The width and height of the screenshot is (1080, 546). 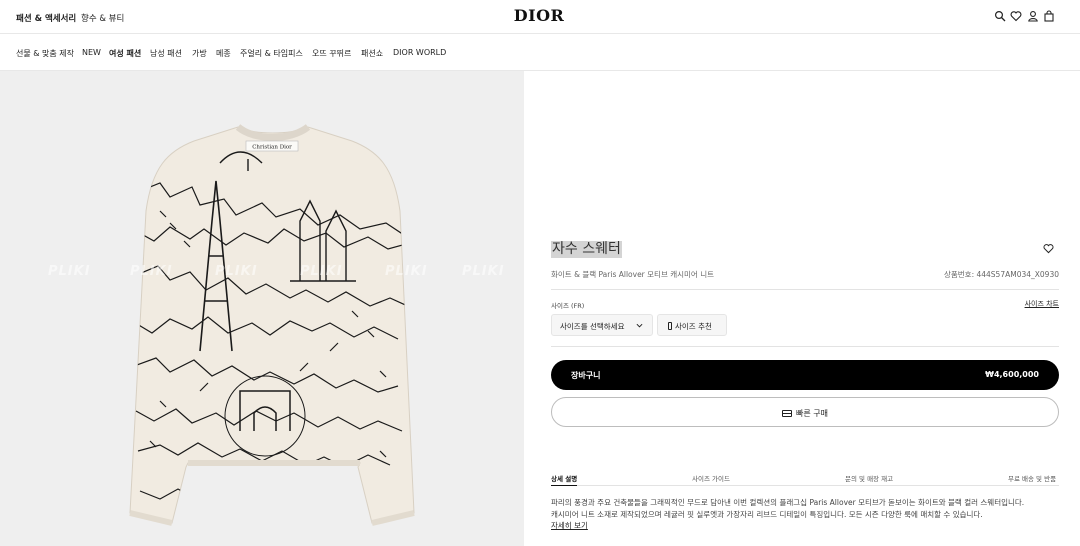 What do you see at coordinates (271, 53) in the screenshot?
I see `nav-item-jewelry: 주얼리 & 타임피스` at bounding box center [271, 53].